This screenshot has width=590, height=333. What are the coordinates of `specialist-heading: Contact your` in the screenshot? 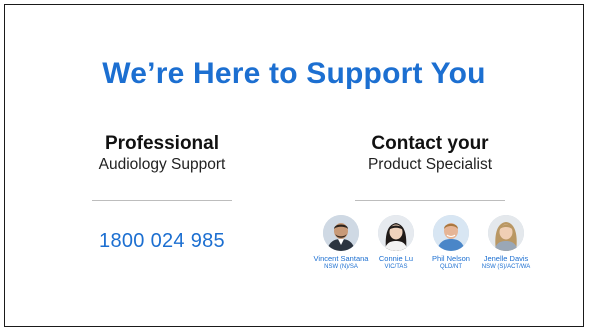 It's located at (430, 143).